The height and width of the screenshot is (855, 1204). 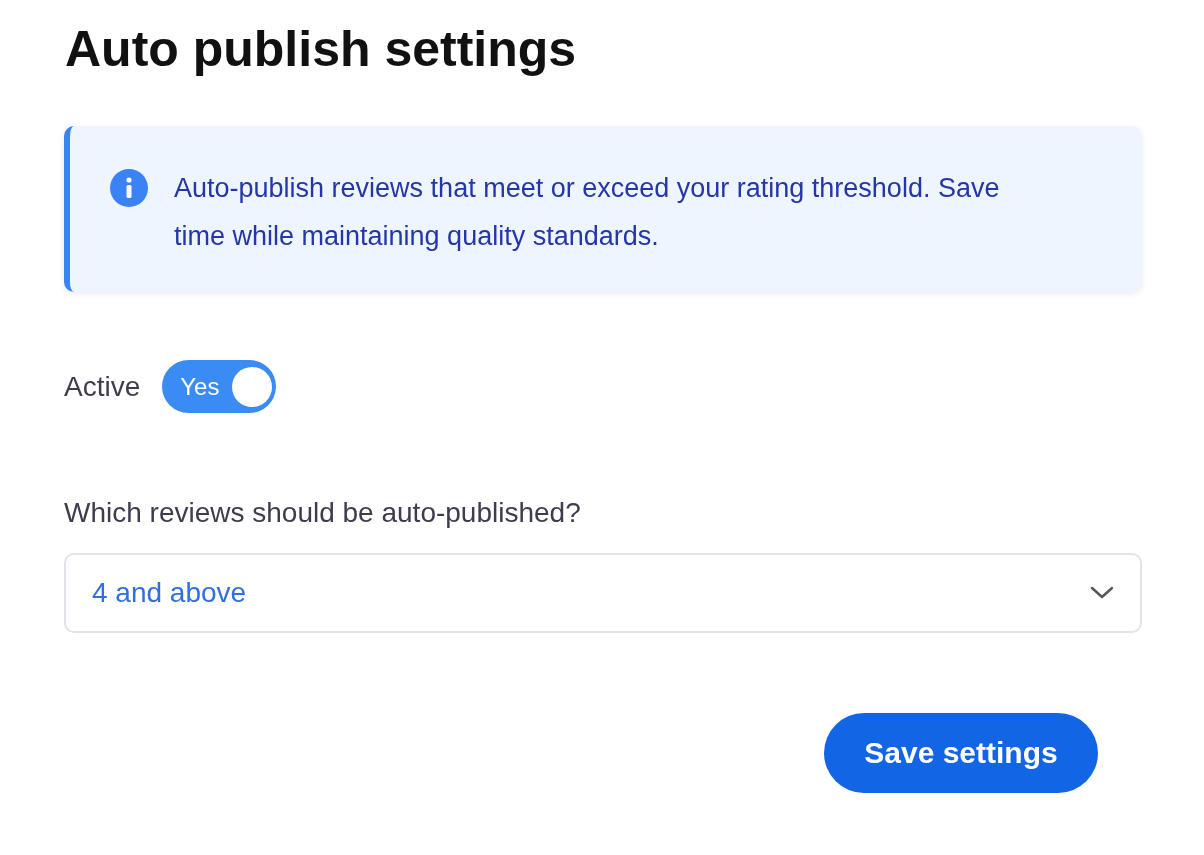 What do you see at coordinates (1102, 593) in the screenshot?
I see `chevron-down-icon` at bounding box center [1102, 593].